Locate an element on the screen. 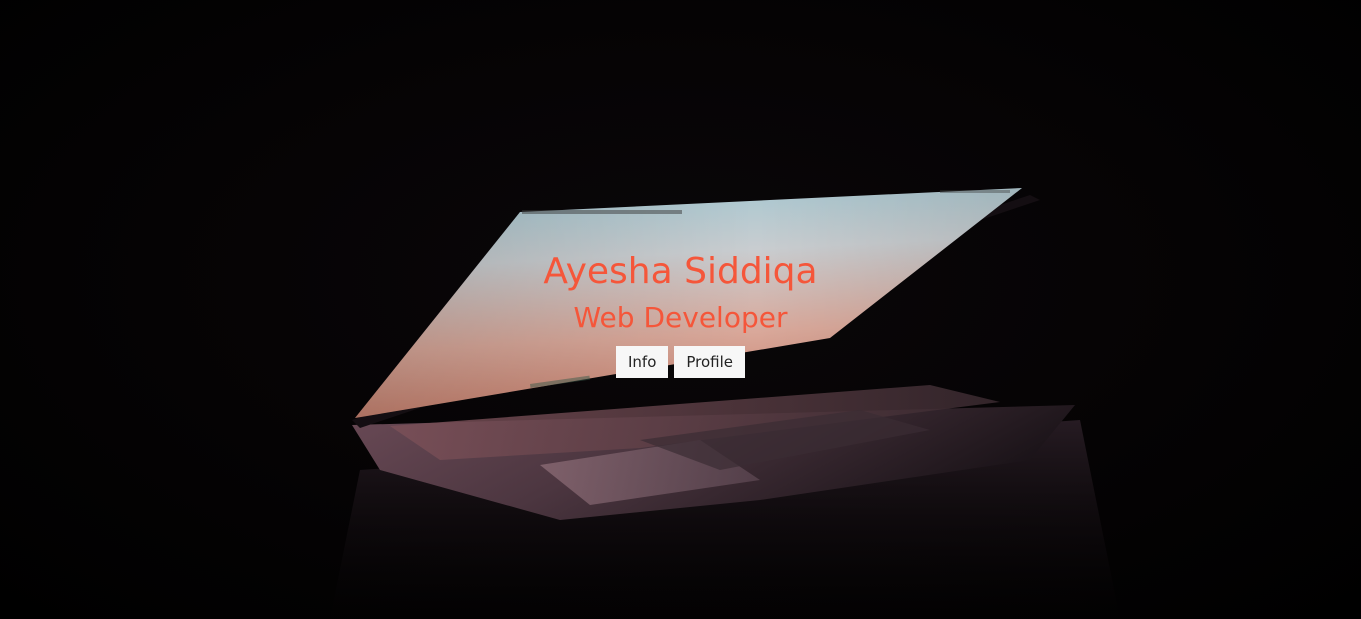 Image resolution: width=1361 pixels, height=619 pixels. hero-button-group: Info Profile is located at coordinates (680, 362).